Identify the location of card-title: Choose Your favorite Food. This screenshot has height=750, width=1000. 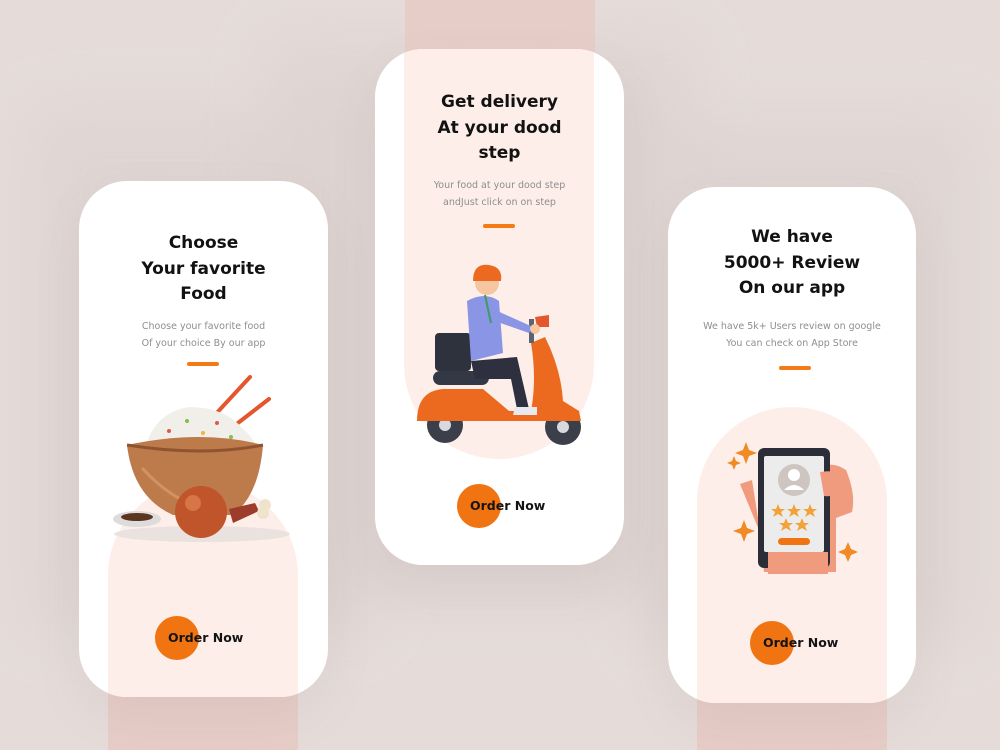
(203, 268).